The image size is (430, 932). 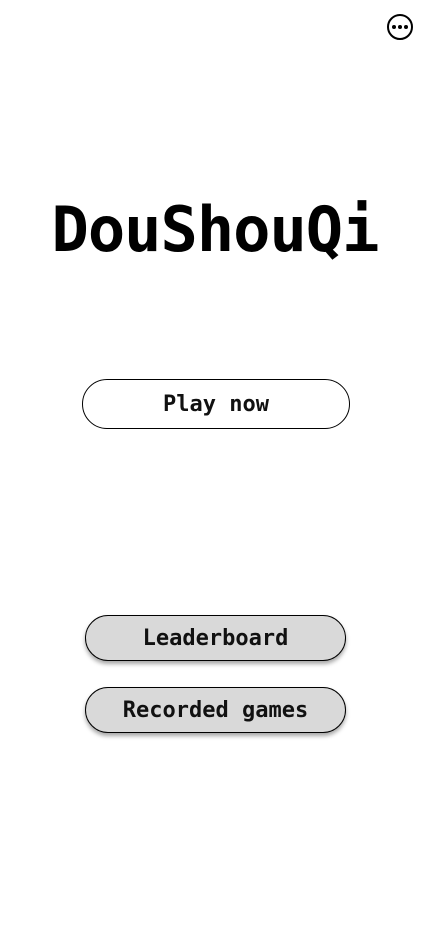 I want to click on more-horizontal-icon, so click(x=400, y=27).